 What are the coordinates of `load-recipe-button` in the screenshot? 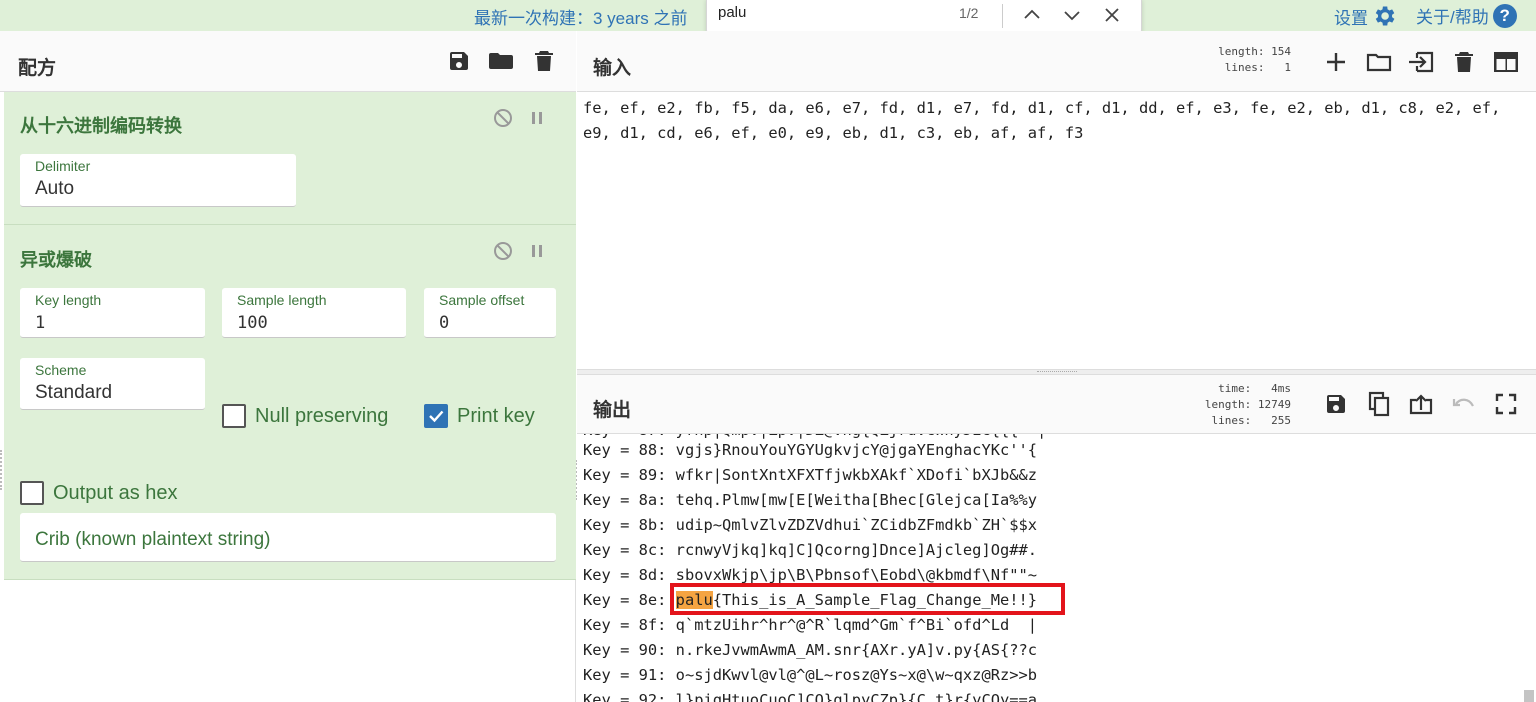 It's located at (501, 61).